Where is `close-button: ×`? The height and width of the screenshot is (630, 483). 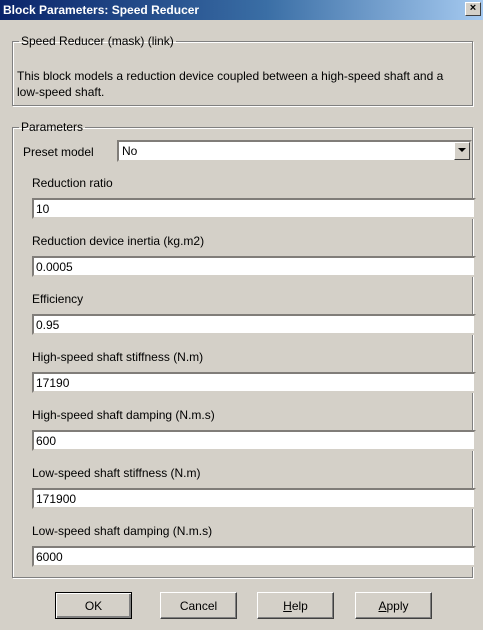
close-button: × is located at coordinates (473, 9).